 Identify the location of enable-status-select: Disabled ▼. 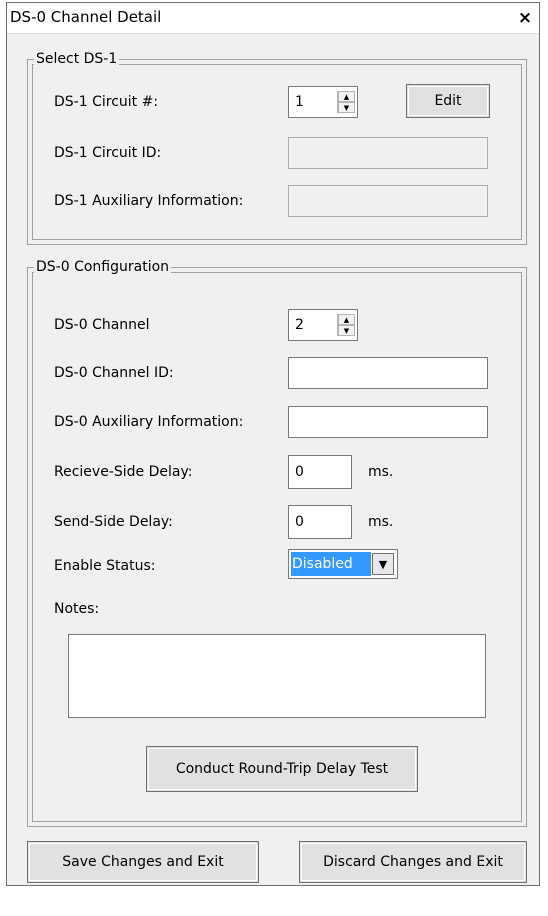
(343, 564).